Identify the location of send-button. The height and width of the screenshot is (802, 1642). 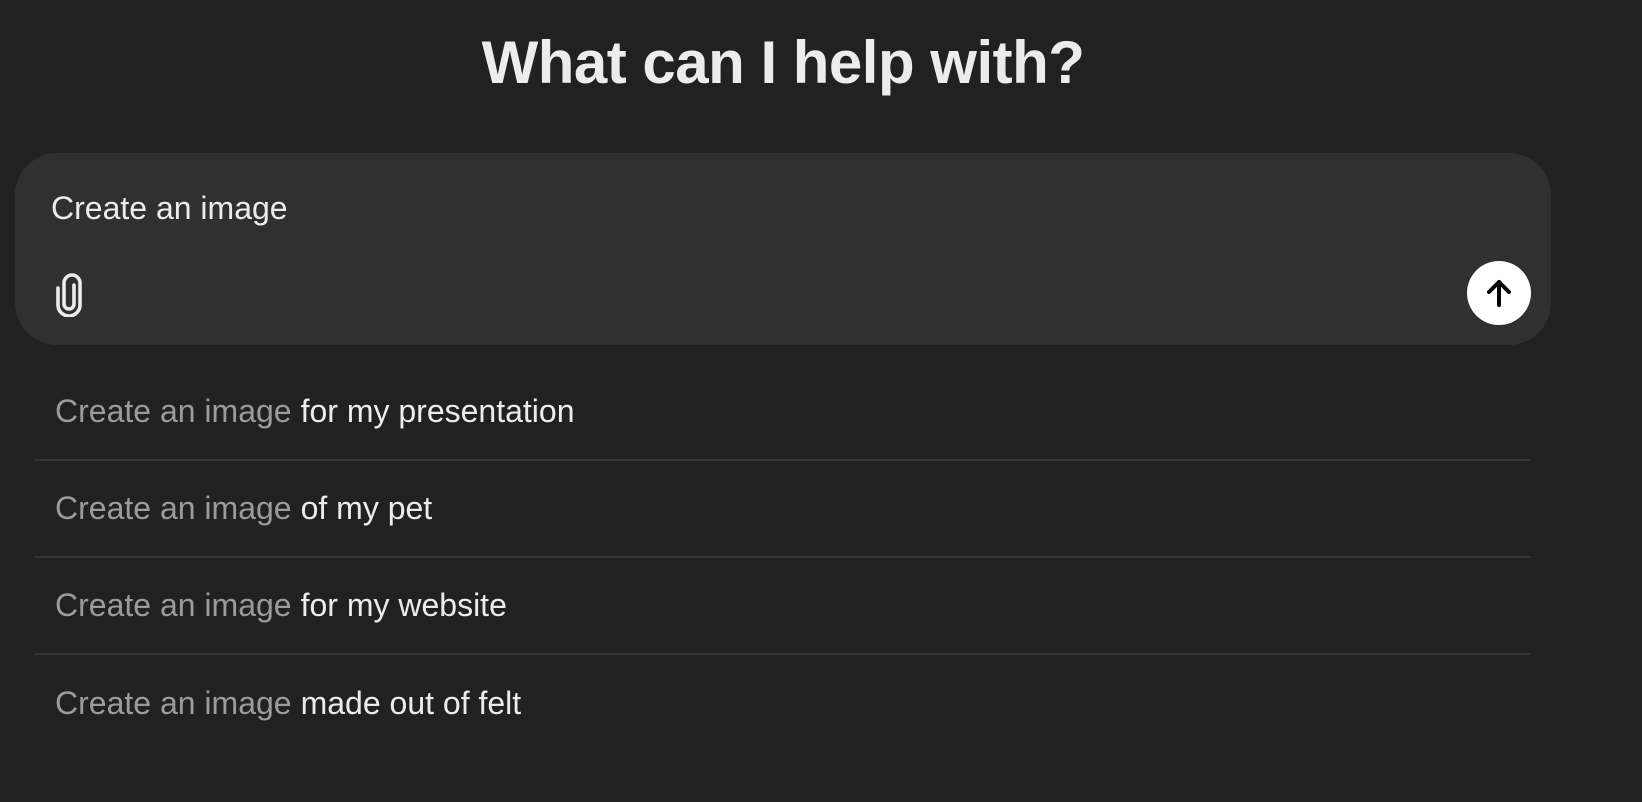
(1499, 293).